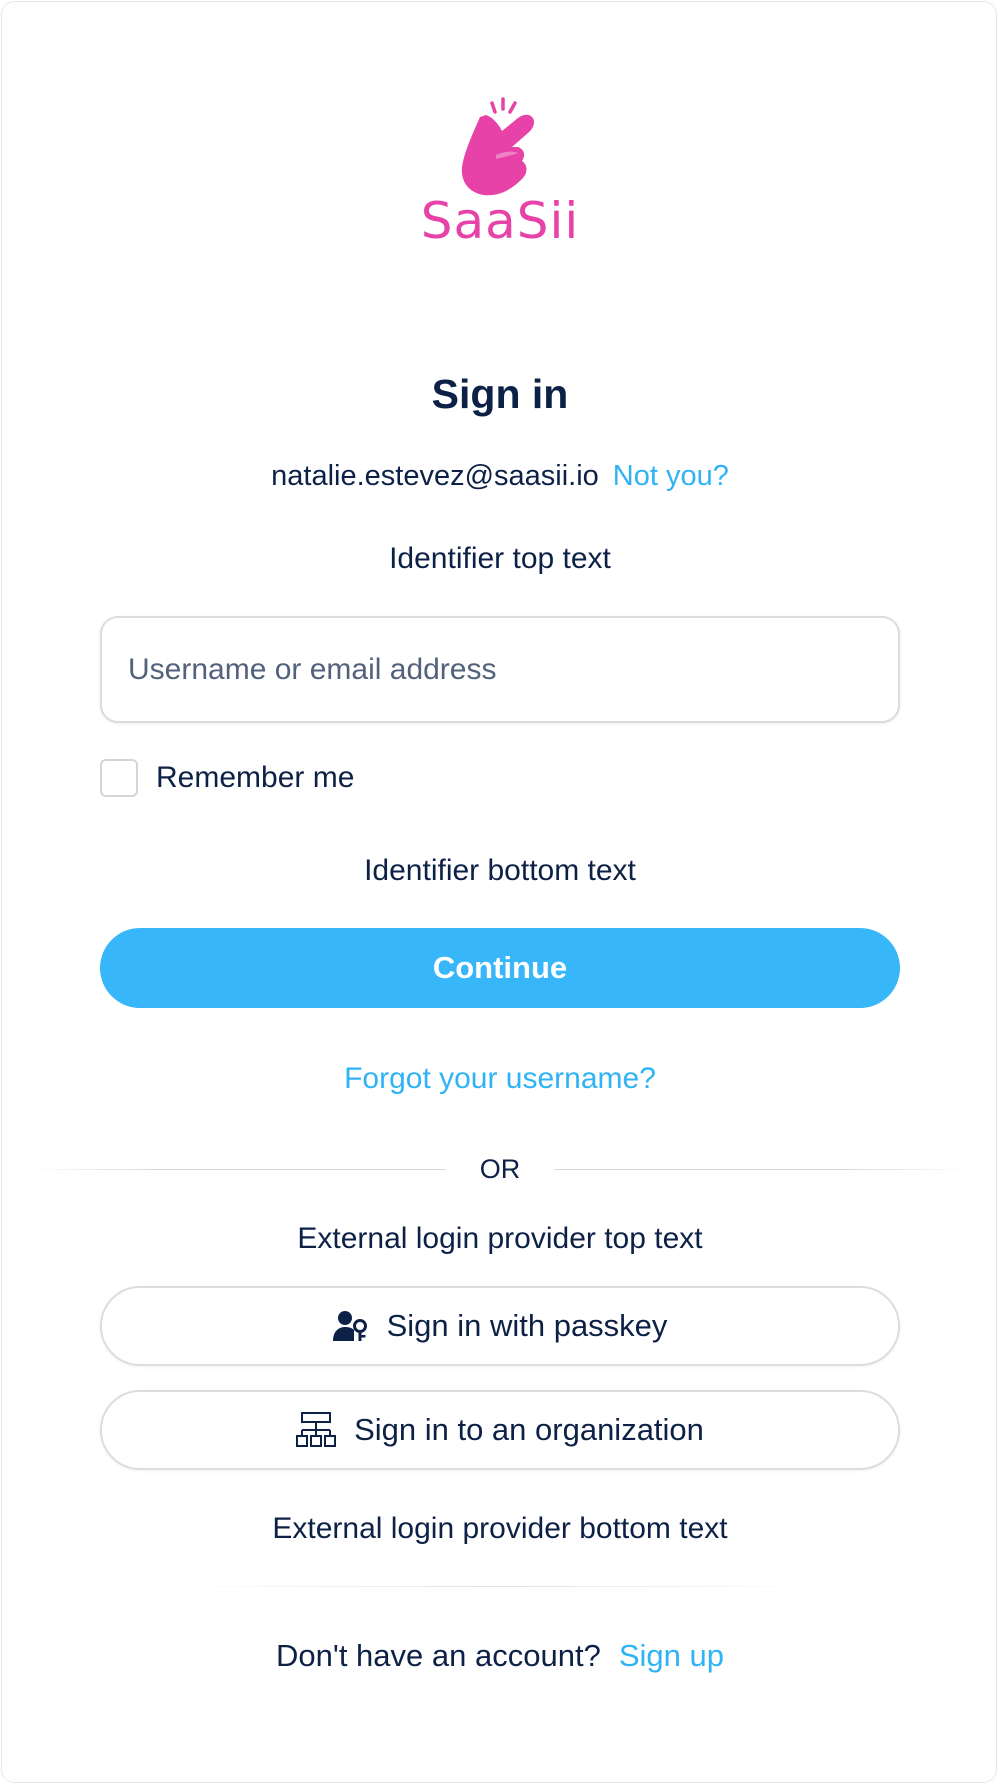 This screenshot has height=1786, width=1000. What do you see at coordinates (762, 1169) in the screenshot?
I see `divider-right` at bounding box center [762, 1169].